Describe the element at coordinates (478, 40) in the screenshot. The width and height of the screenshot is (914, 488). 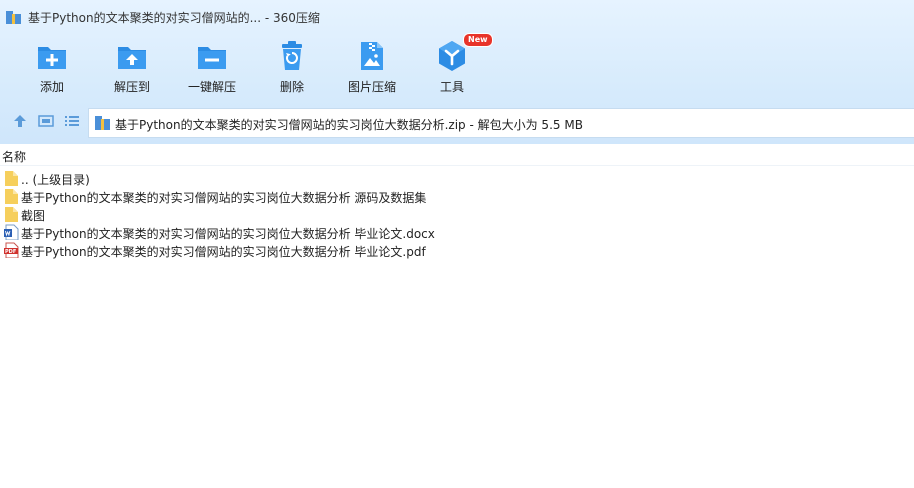
I see `new-badge: New` at that location.